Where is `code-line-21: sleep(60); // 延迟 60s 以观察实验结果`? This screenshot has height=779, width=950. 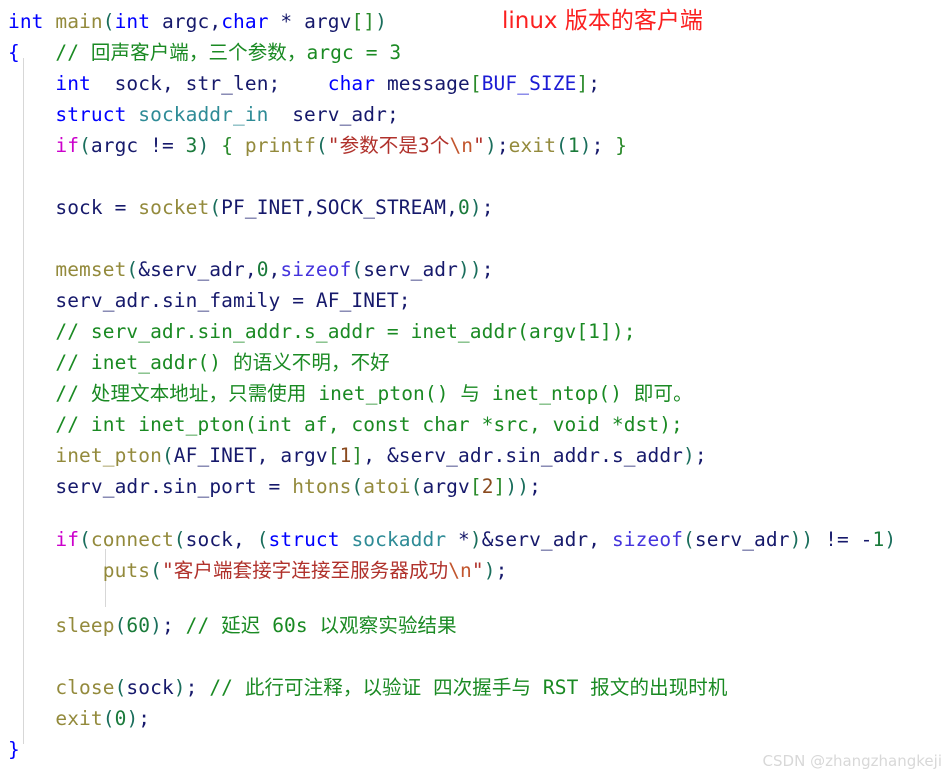 code-line-21: sleep(60); // 延迟 60s 以观察实验结果 is located at coordinates (256, 625).